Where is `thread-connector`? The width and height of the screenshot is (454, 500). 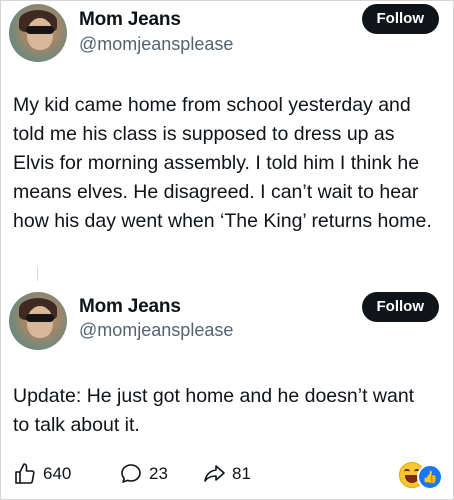 thread-connector is located at coordinates (37, 274).